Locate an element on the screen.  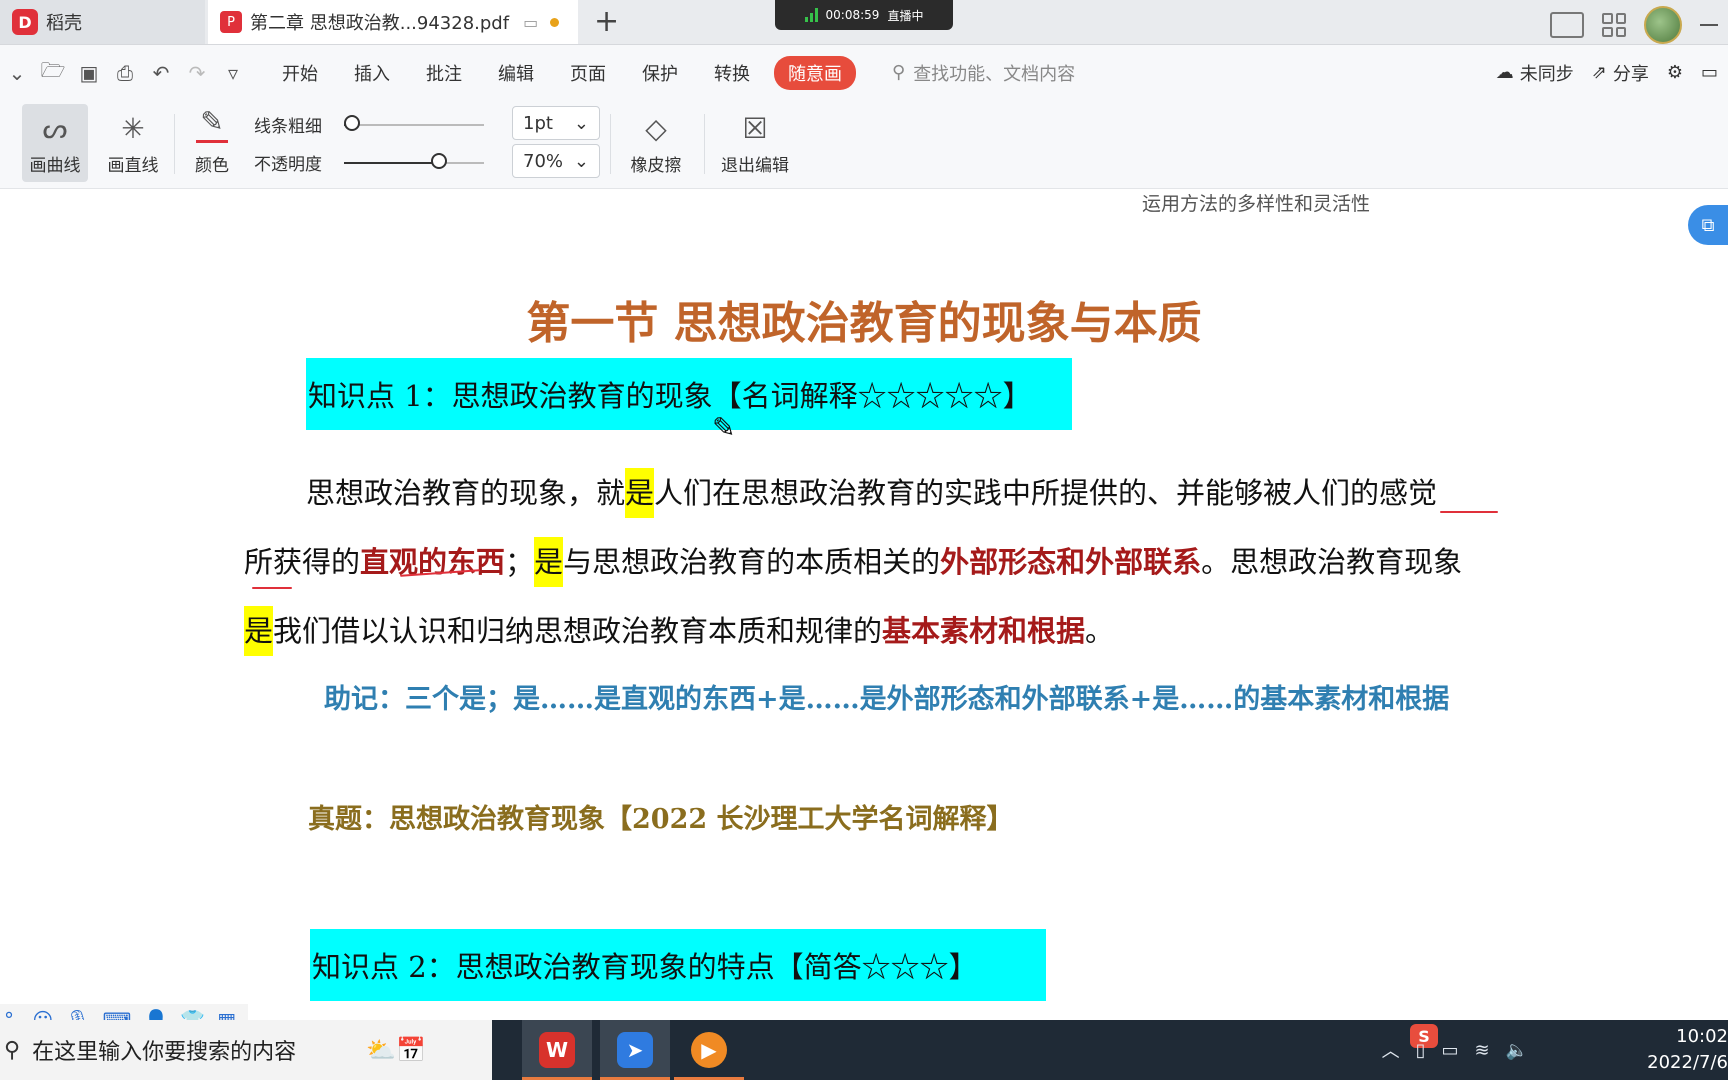
para-text: 与思想政治教育的本质相关的 is located at coordinates (752, 562).